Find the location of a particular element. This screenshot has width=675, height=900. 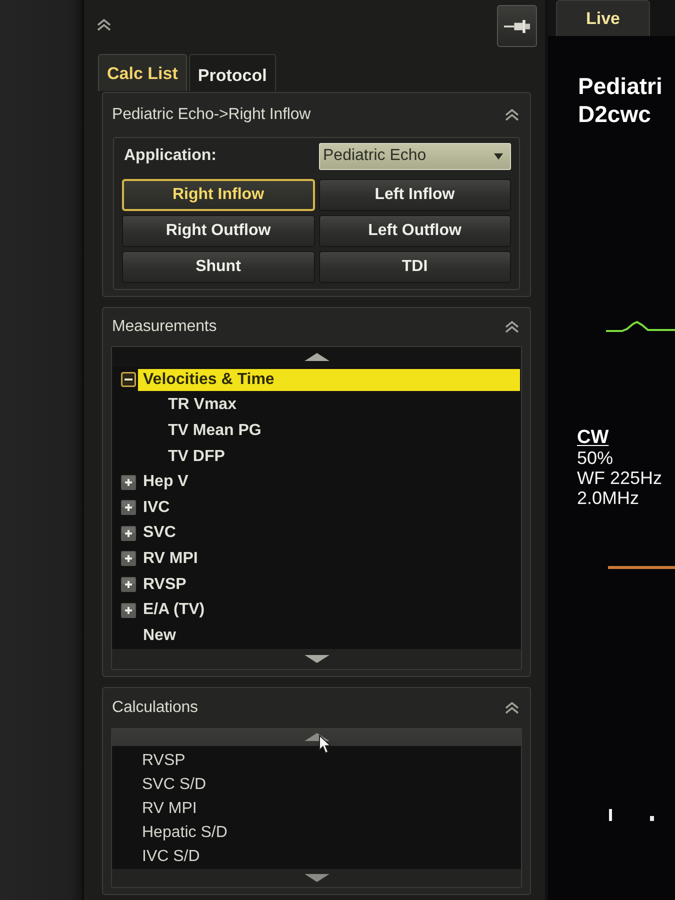

calculation-item: RV MPI is located at coordinates (316, 808).